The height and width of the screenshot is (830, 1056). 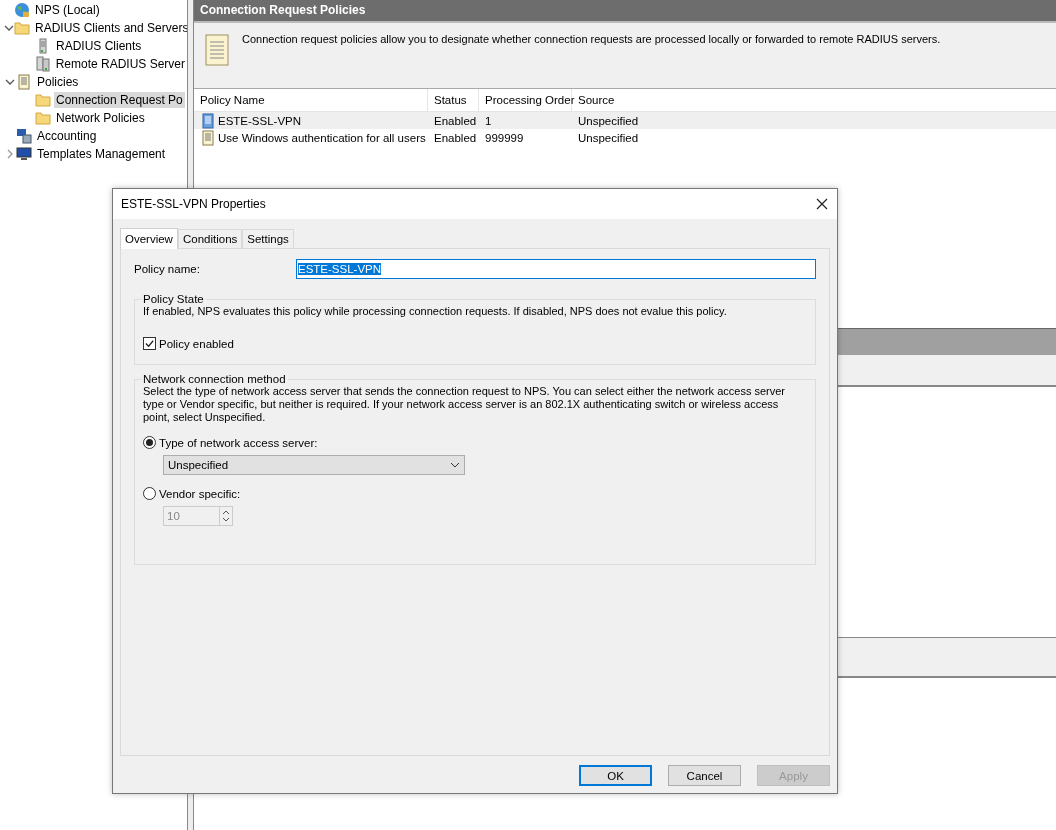 What do you see at coordinates (101, 154) in the screenshot?
I see `tree-item: Templates Management` at bounding box center [101, 154].